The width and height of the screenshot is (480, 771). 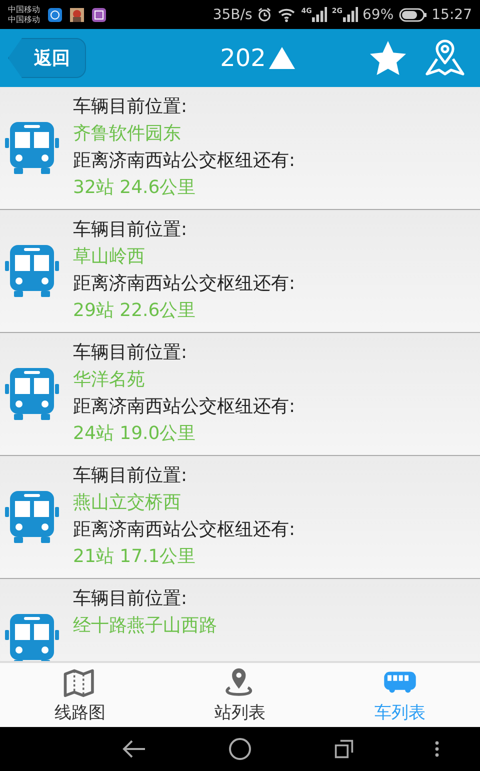 What do you see at coordinates (286, 14) in the screenshot?
I see `wifi-icon` at bounding box center [286, 14].